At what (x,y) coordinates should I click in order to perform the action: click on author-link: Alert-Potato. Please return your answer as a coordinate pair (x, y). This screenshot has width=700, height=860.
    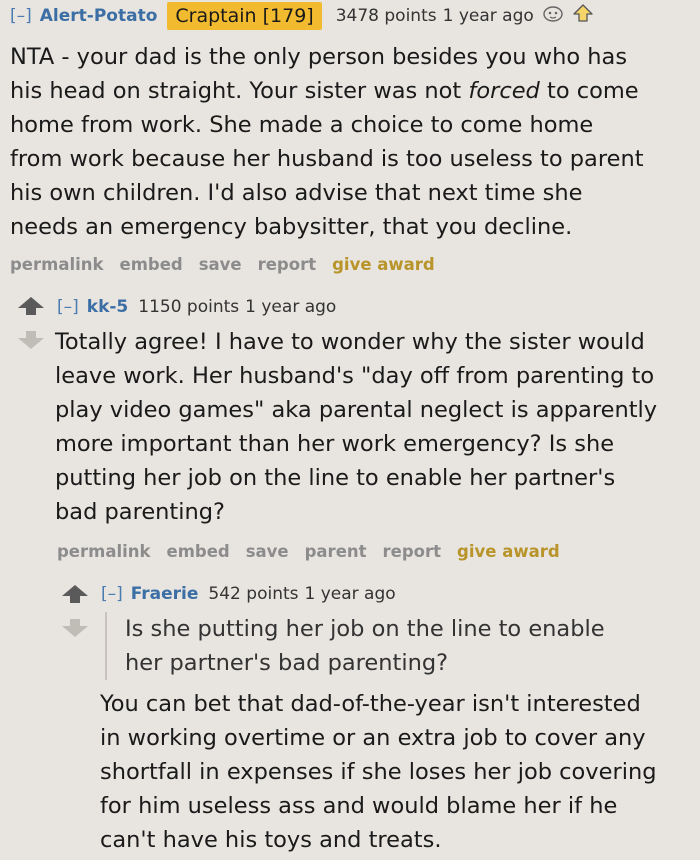
    Looking at the image, I should click on (99, 16).